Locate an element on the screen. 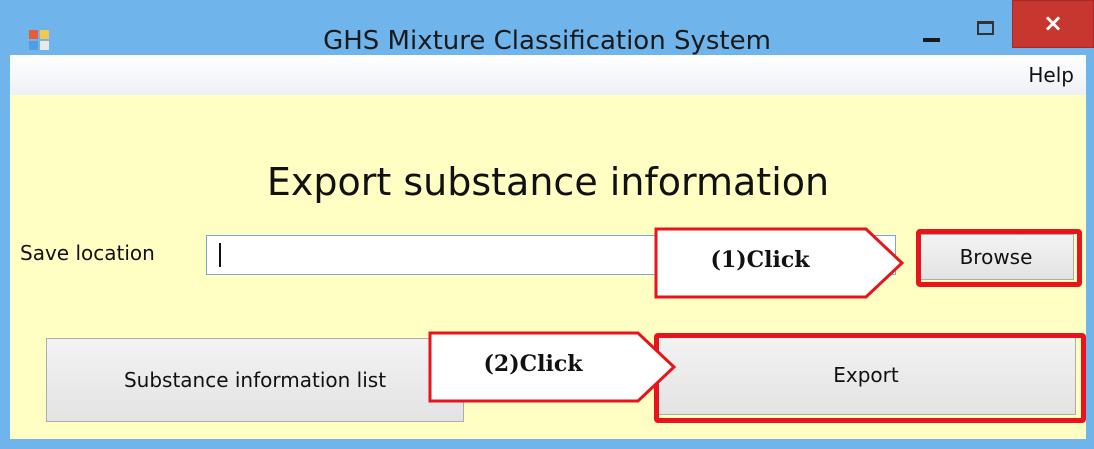 The width and height of the screenshot is (1094, 449). save-location-label: Save location is located at coordinates (87, 253).